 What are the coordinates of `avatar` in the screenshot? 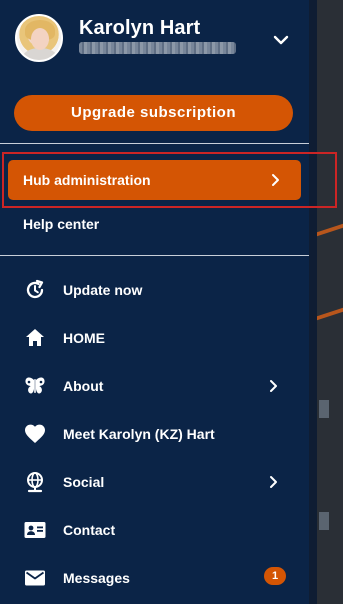 It's located at (39, 38).